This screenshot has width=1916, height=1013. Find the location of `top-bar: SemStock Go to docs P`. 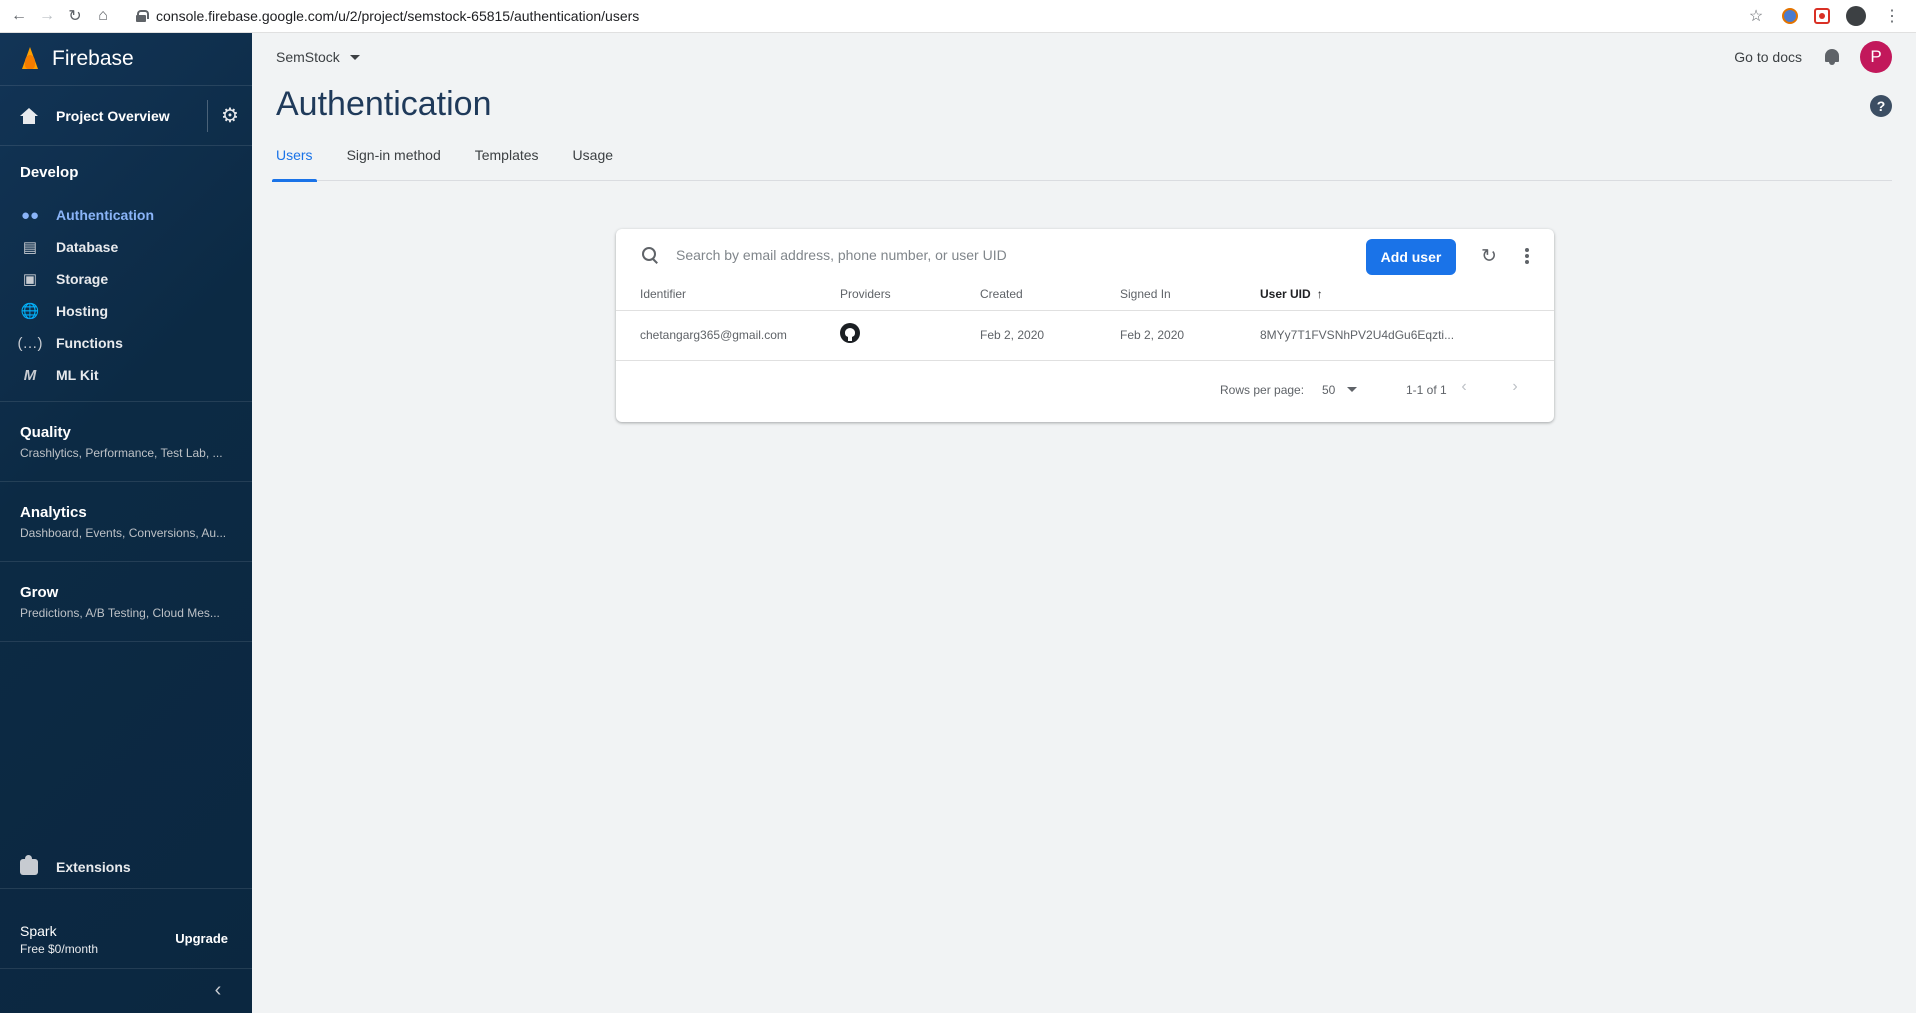

top-bar: SemStock Go to docs P is located at coordinates (1084, 57).